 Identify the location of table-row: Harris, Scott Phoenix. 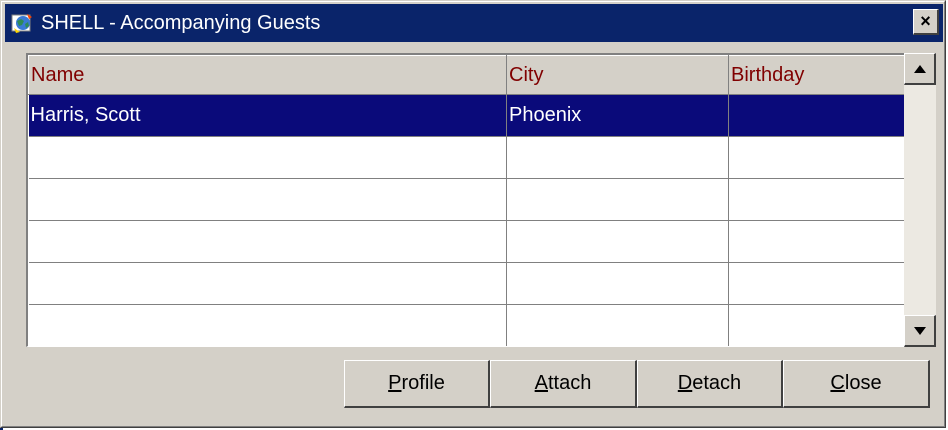
(466, 115).